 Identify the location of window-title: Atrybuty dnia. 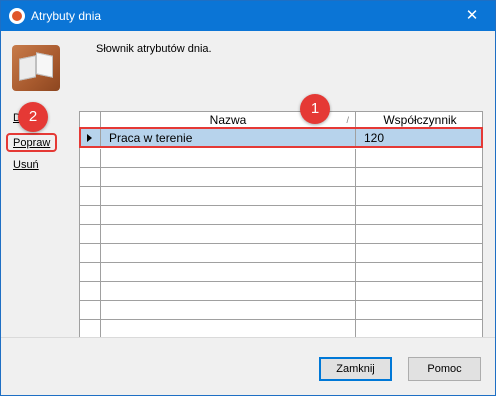
(66, 16).